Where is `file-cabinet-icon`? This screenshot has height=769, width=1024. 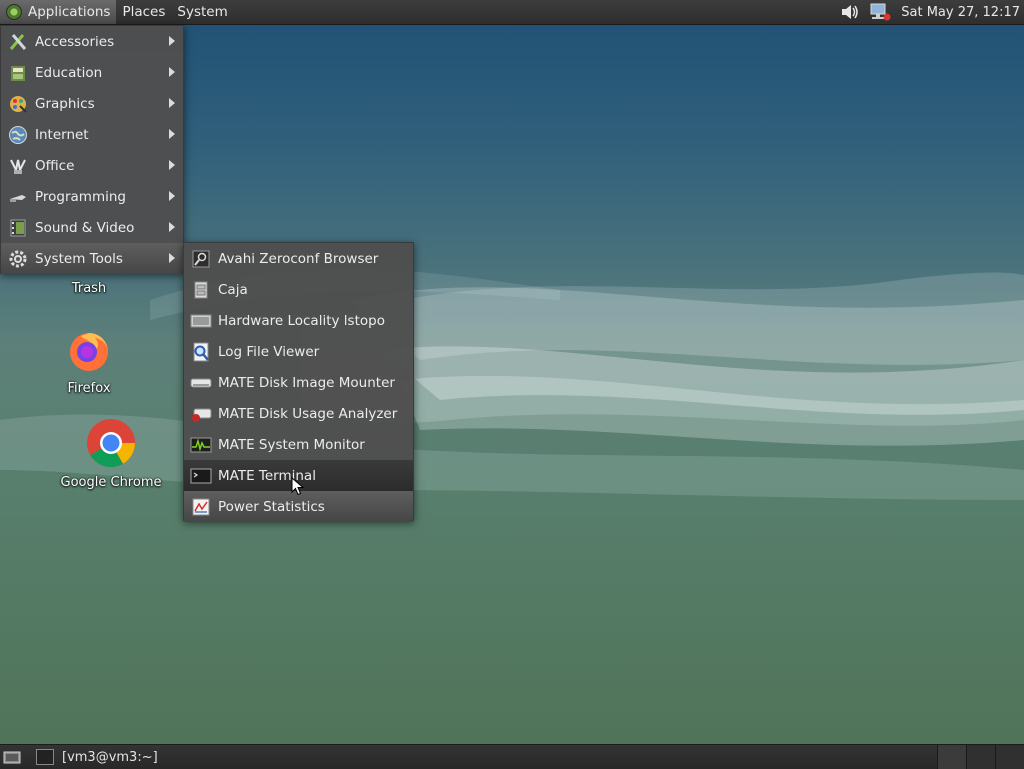 file-cabinet-icon is located at coordinates (201, 290).